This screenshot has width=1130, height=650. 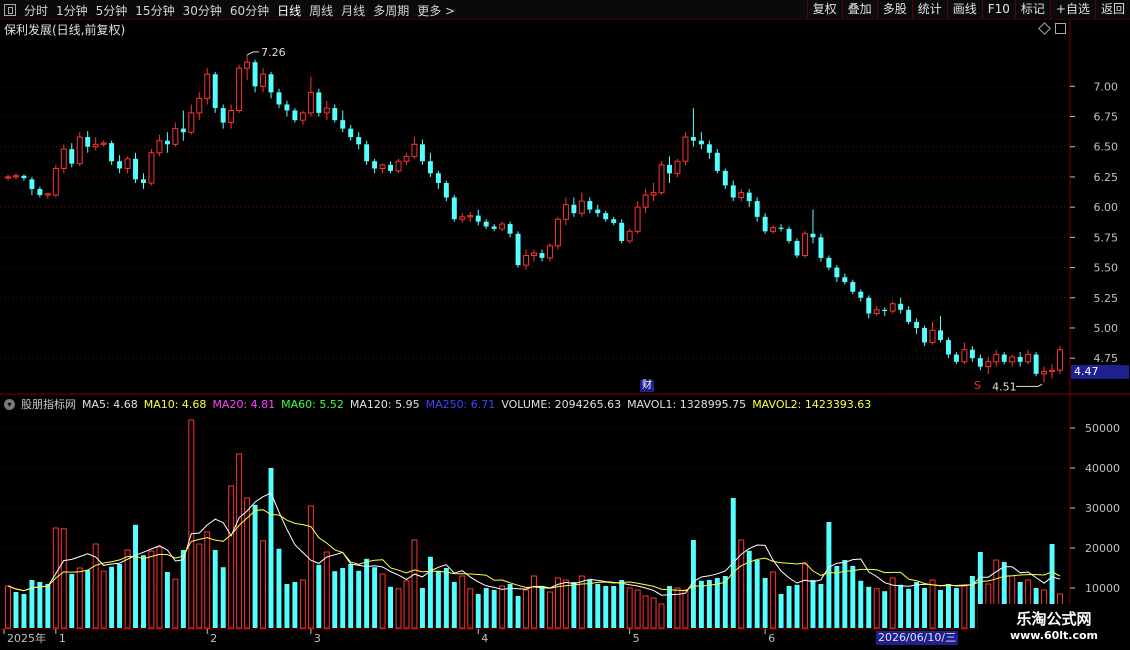 I want to click on finance-badge: 财, so click(x=647, y=386).